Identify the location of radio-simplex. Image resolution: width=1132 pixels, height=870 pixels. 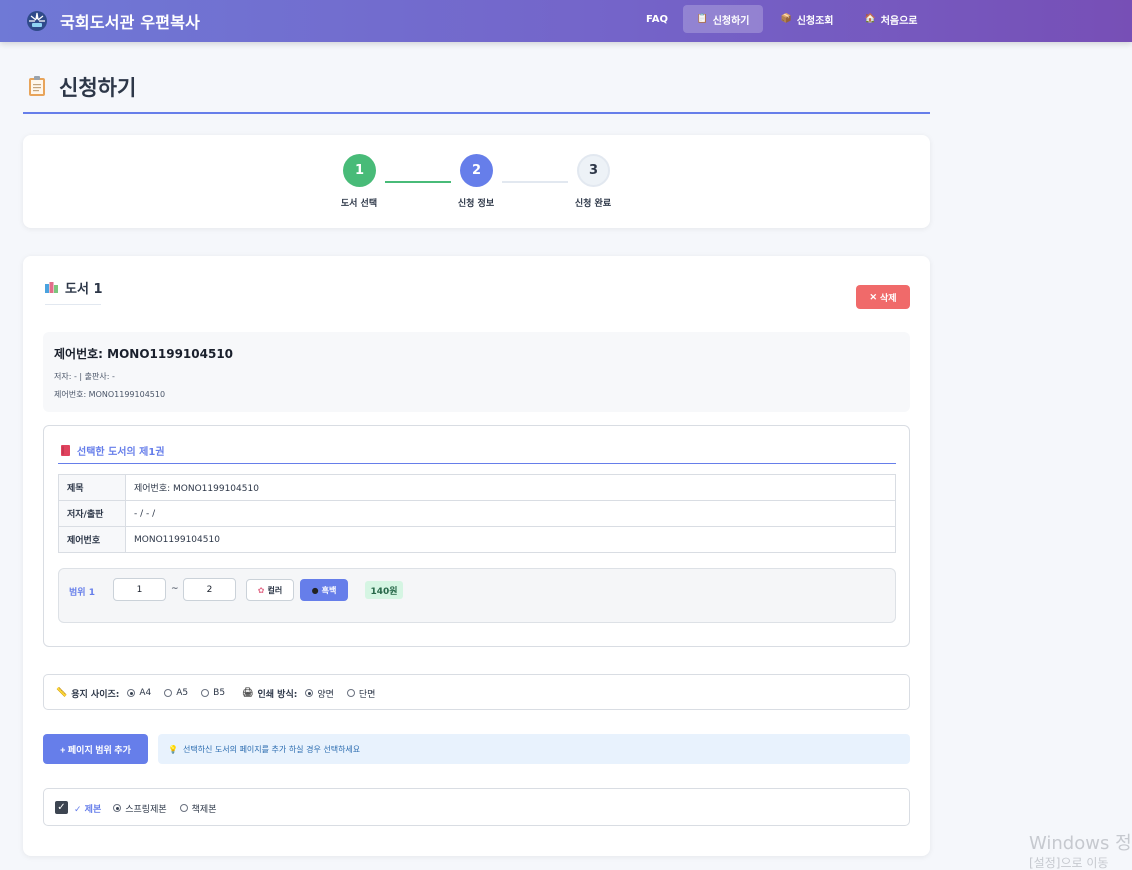
(350, 693).